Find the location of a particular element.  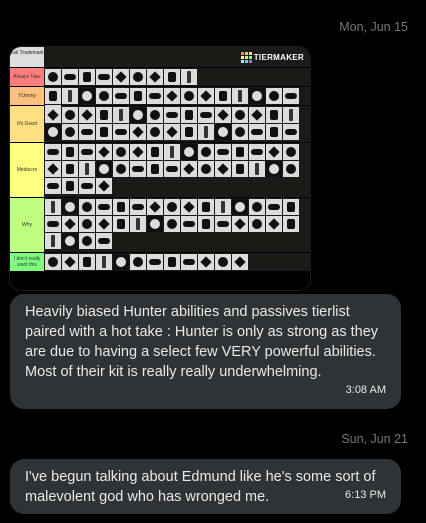

tier-row: YUmmy is located at coordinates (160, 103).